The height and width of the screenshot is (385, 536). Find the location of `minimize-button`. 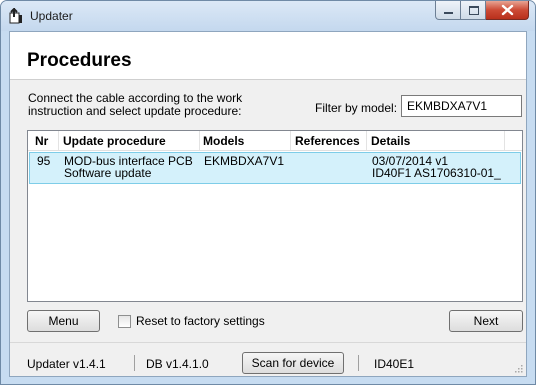

minimize-button is located at coordinates (448, 10).